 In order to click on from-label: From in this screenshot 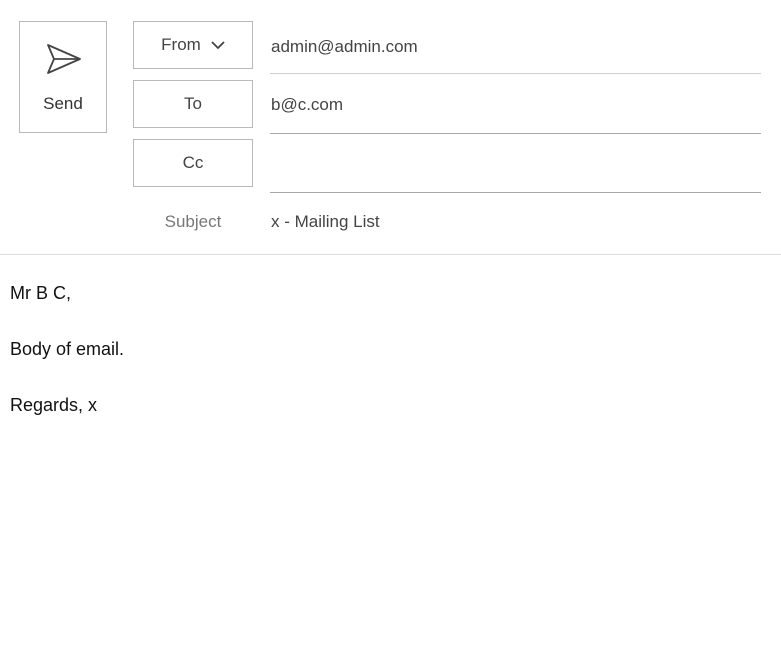, I will do `click(181, 44)`.